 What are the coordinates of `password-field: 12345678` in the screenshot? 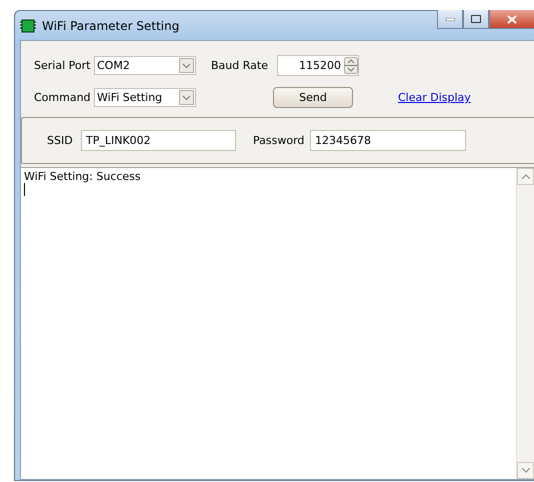 It's located at (388, 140).